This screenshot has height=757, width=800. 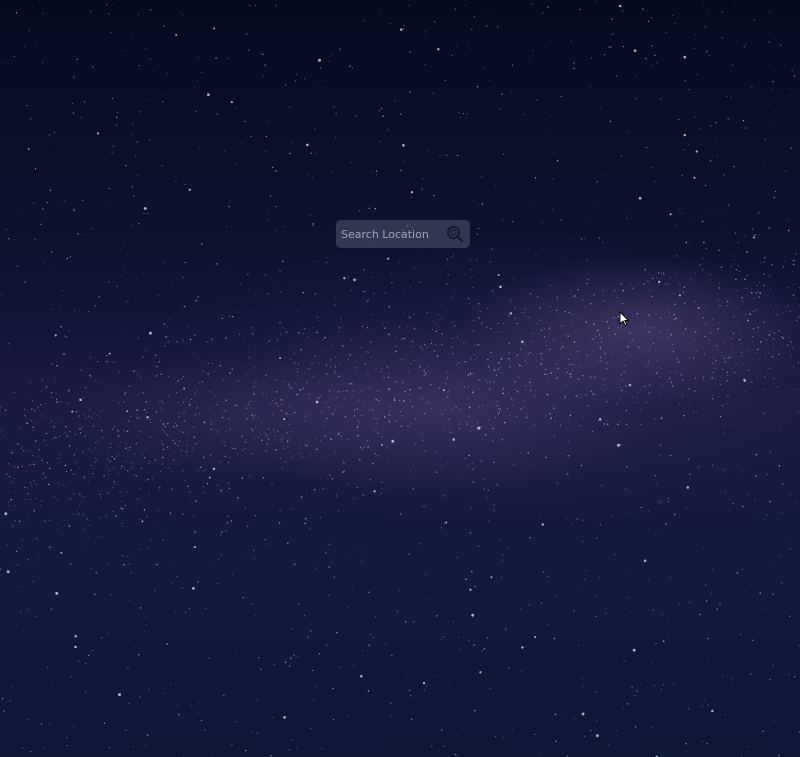 I want to click on search-input, so click(x=391, y=234).